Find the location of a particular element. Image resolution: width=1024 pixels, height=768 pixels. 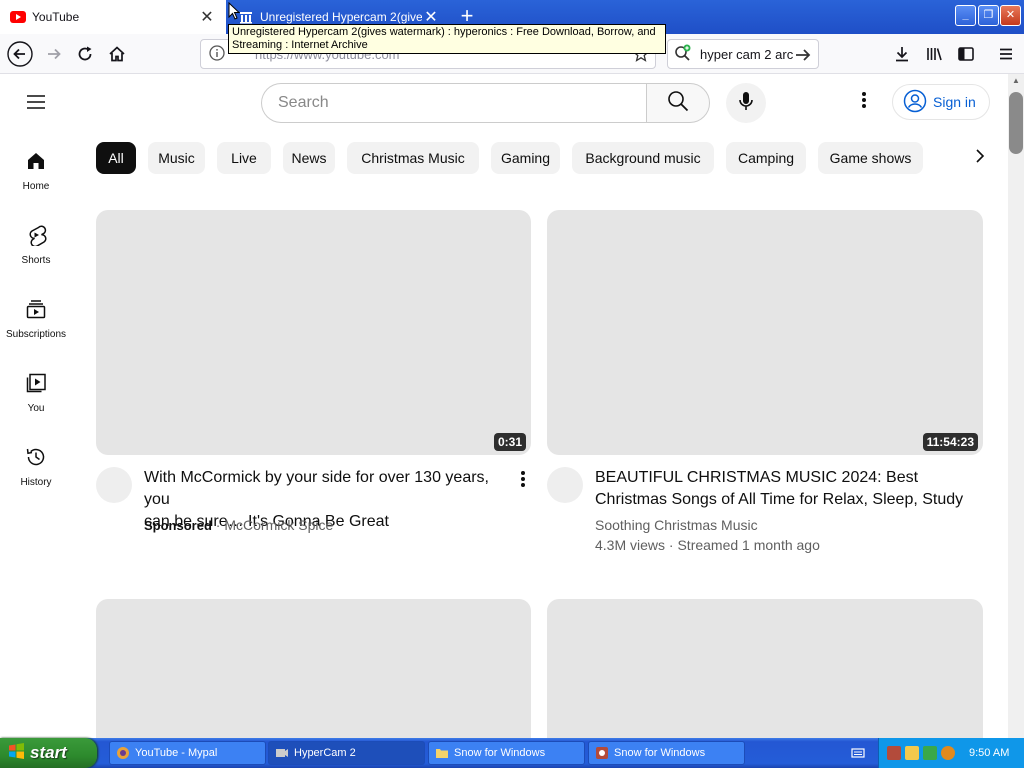

microphone-icon is located at coordinates (746, 103).